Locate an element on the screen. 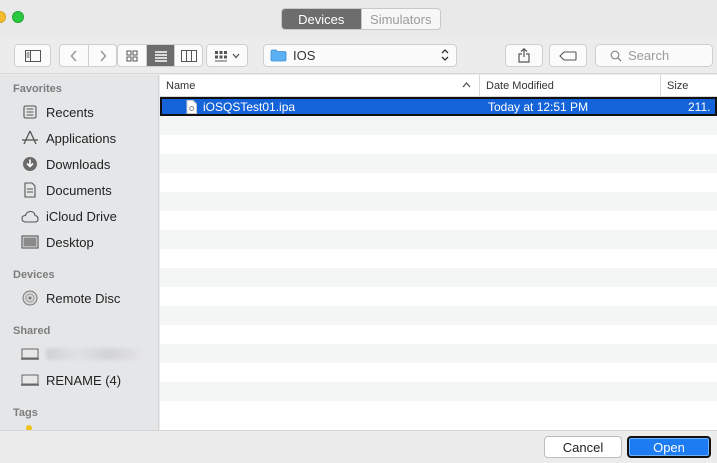 Image resolution: width=717 pixels, height=463 pixels. file-date: Today at 12:51 PM is located at coordinates (538, 106).